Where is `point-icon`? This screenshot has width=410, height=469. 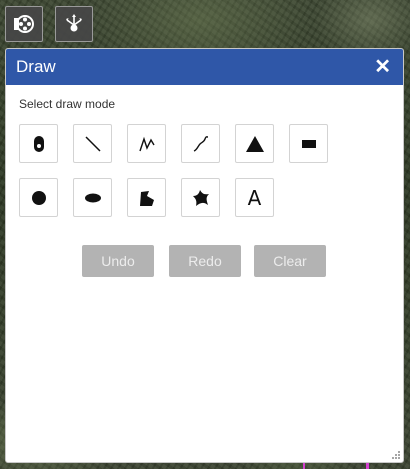
point-icon is located at coordinates (38, 143).